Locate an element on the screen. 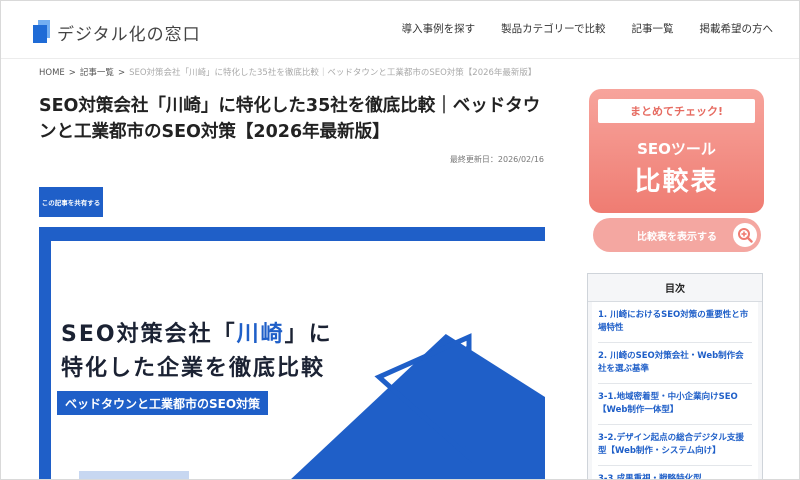 This screenshot has height=480, width=800. nav-for-advertisers: 掲載希望の方へ is located at coordinates (737, 28).